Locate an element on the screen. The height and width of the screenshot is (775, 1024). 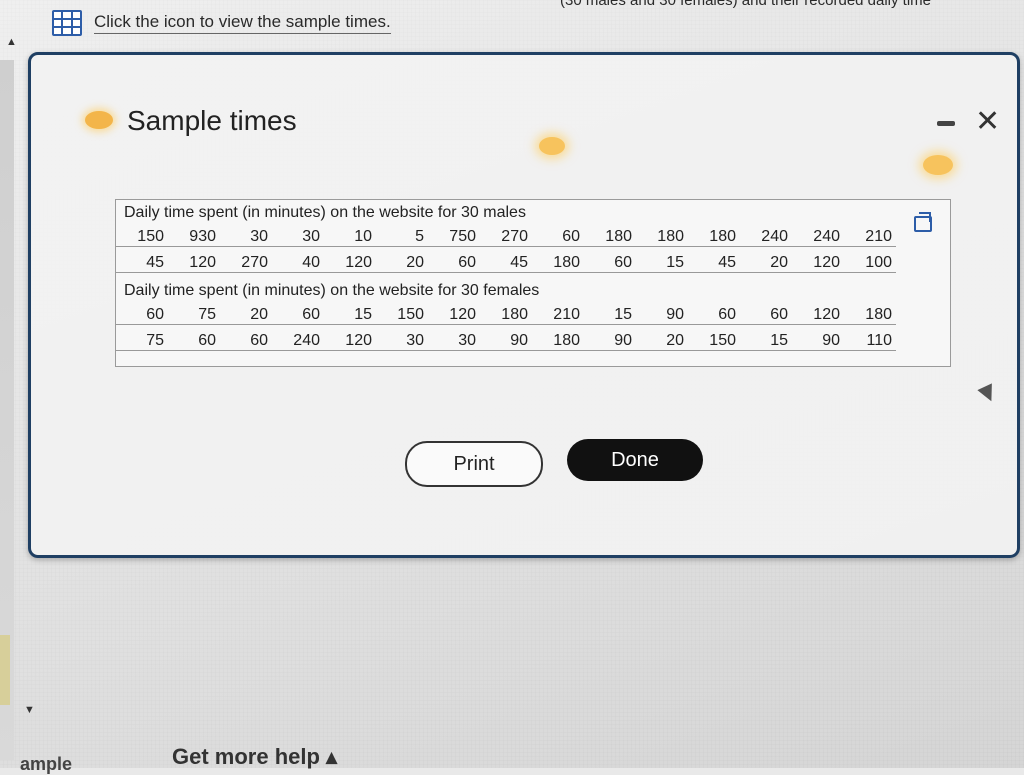
males-row-1: 150 930 30 30 10 5 750 270 60 180 180 180 240 240 210 is located at coordinates (506, 237).